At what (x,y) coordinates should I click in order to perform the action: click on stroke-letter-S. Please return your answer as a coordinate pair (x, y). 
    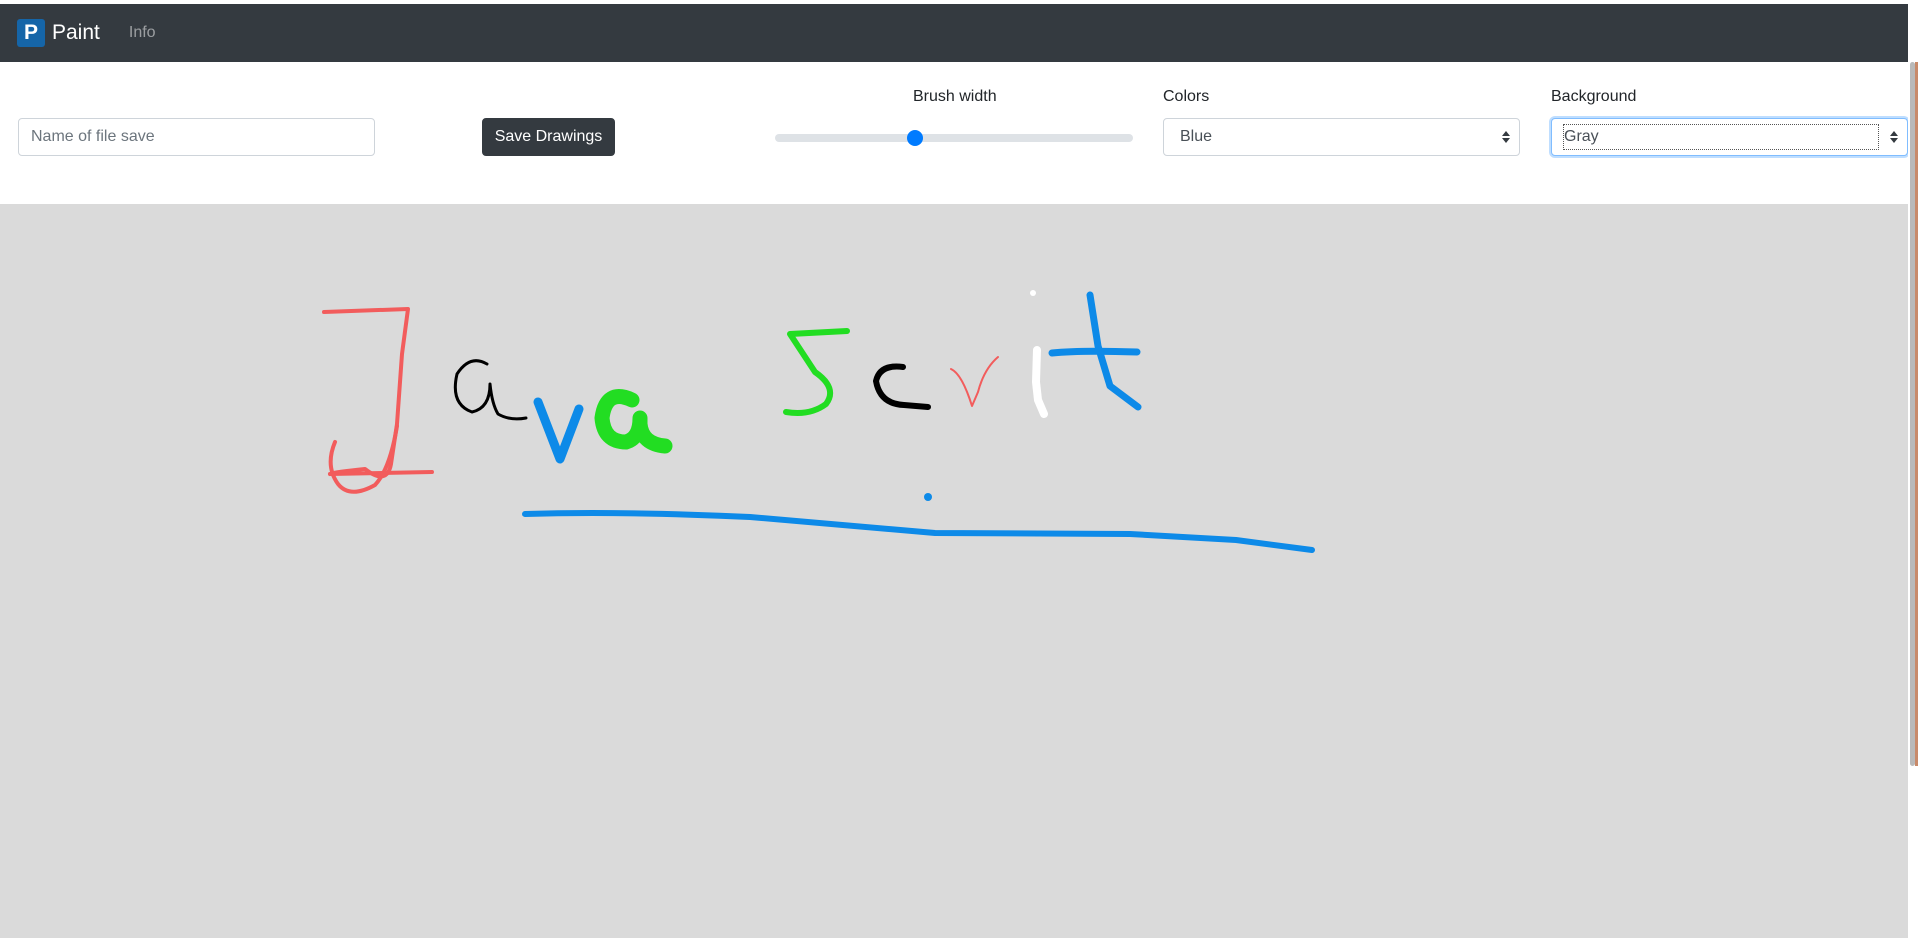
    Looking at the image, I should click on (816, 372).